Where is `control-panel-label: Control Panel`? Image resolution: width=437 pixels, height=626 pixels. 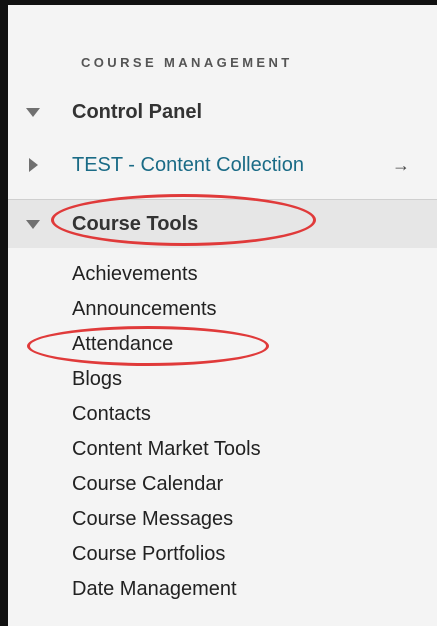
control-panel-label: Control Panel is located at coordinates (137, 112).